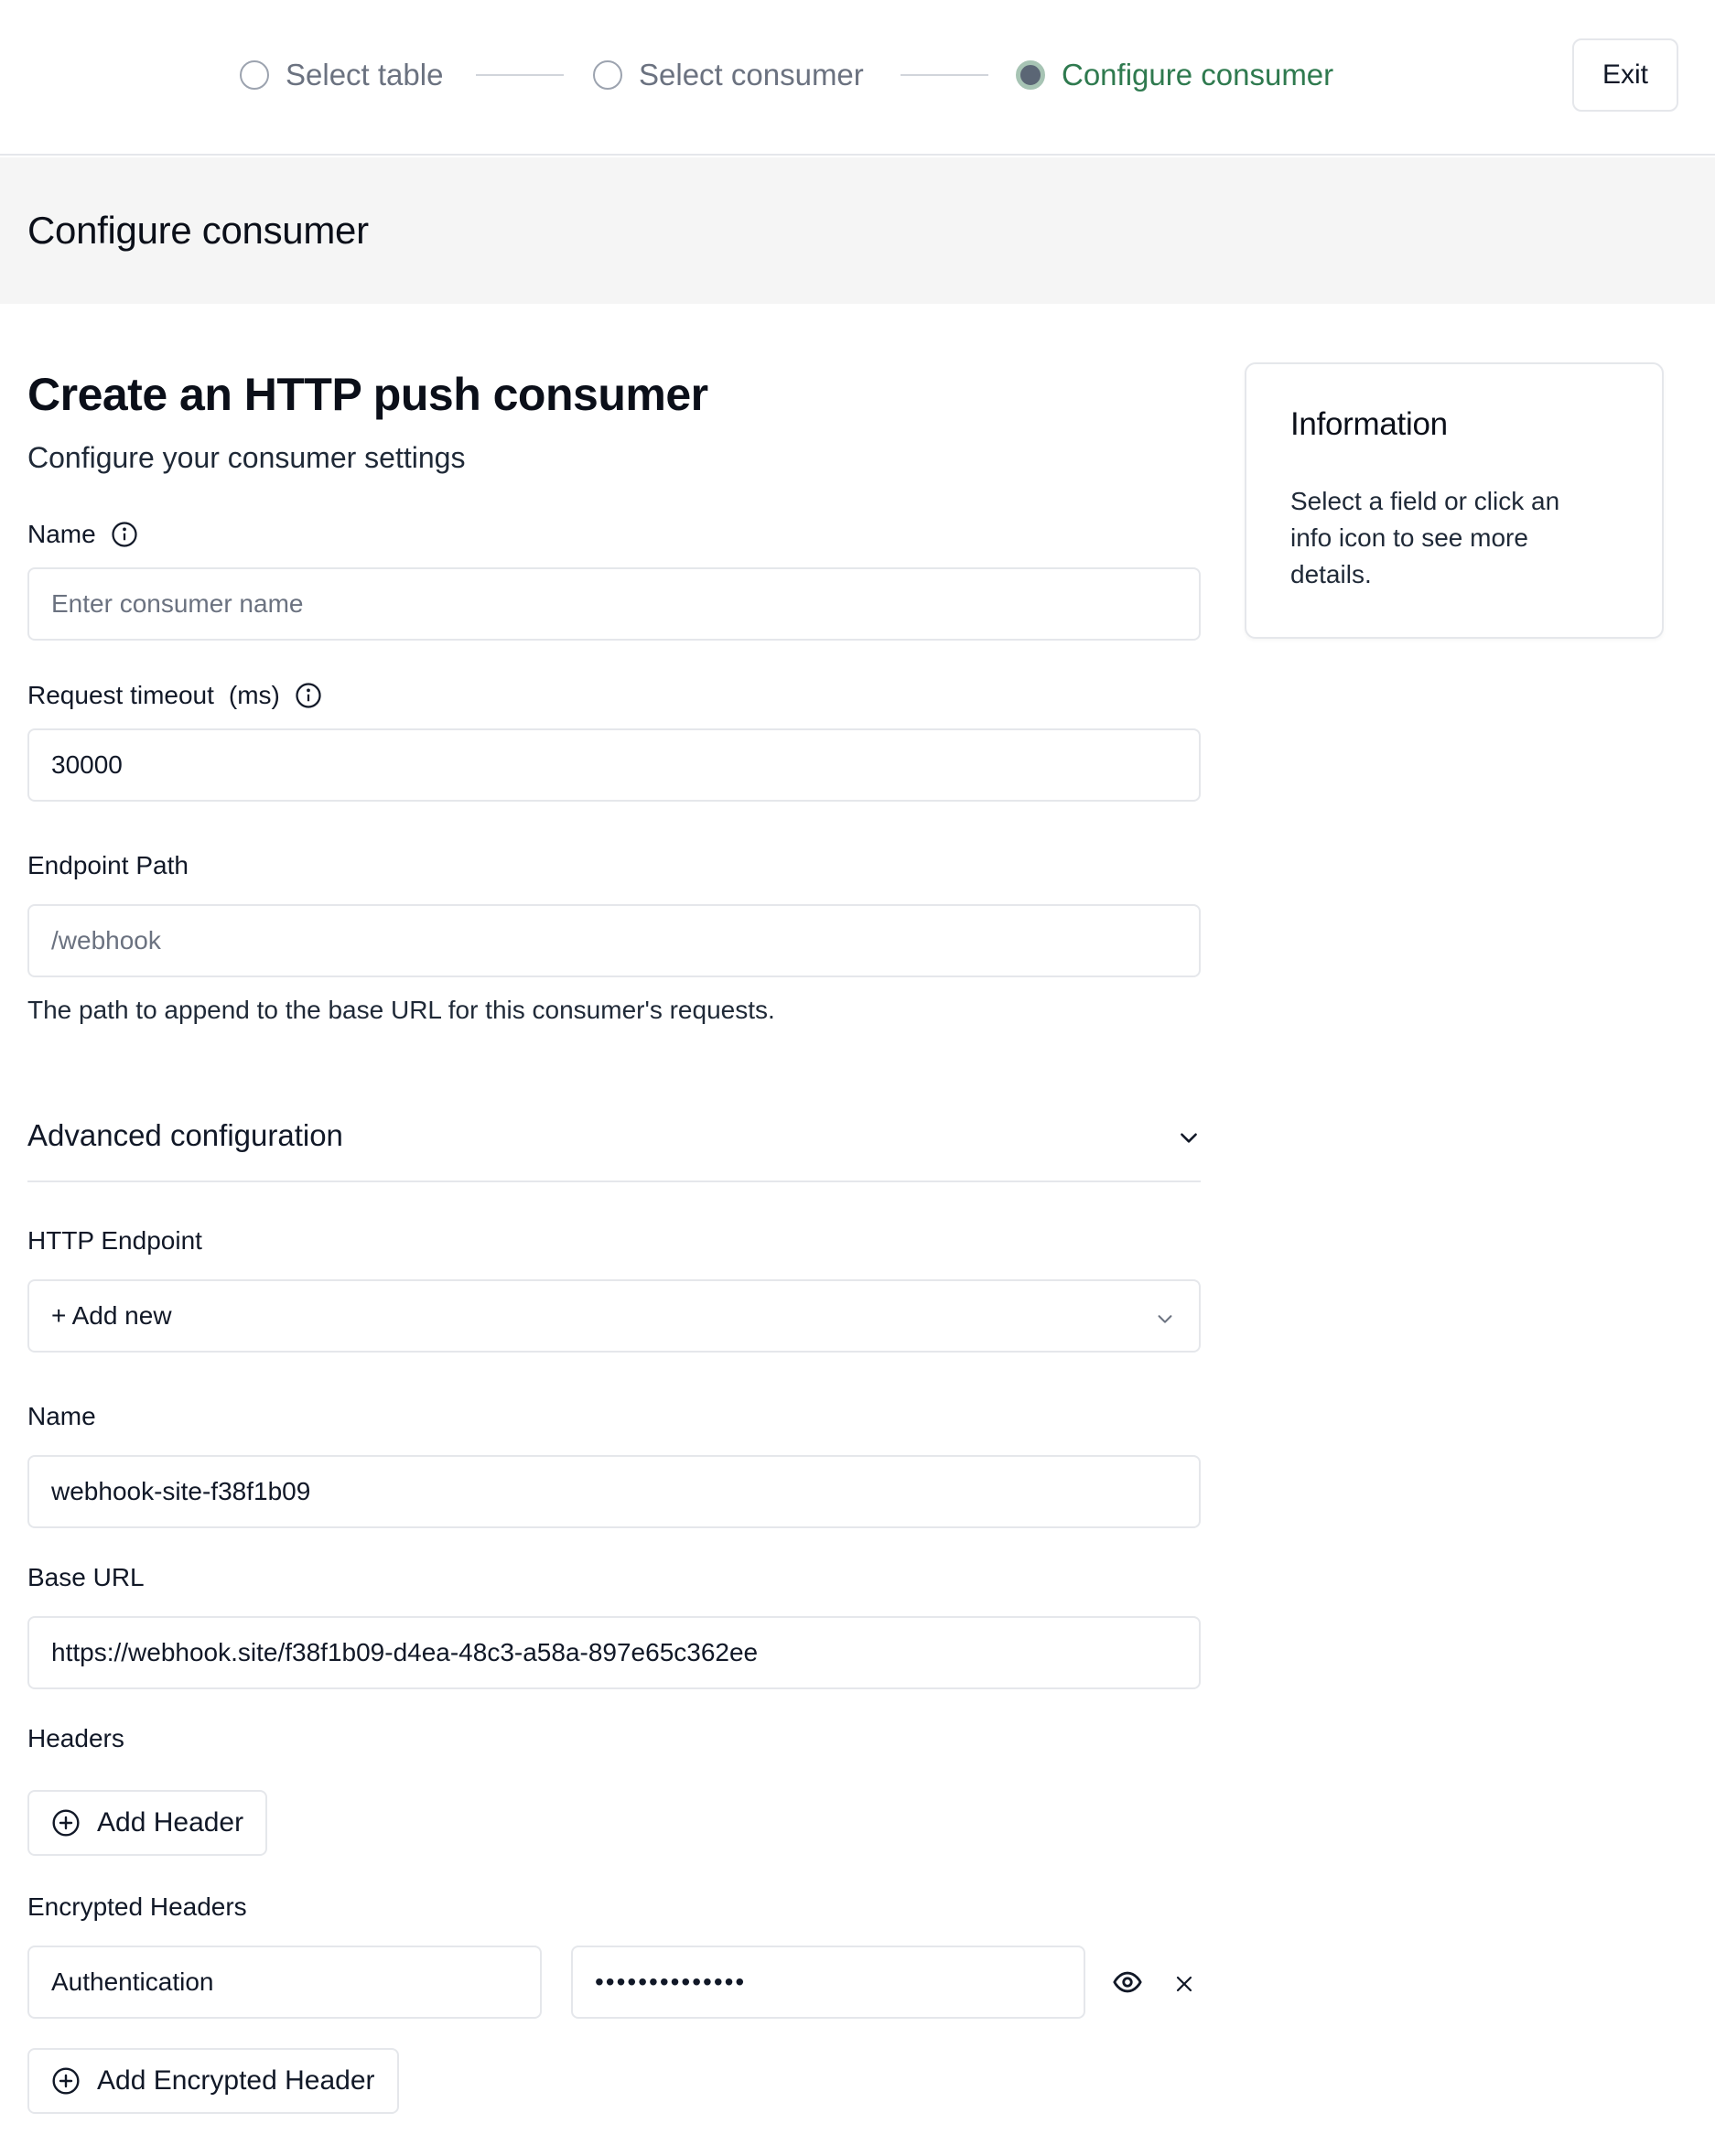 This screenshot has height=2156, width=1715. I want to click on http-endpoint-select: + Add new, so click(614, 1316).